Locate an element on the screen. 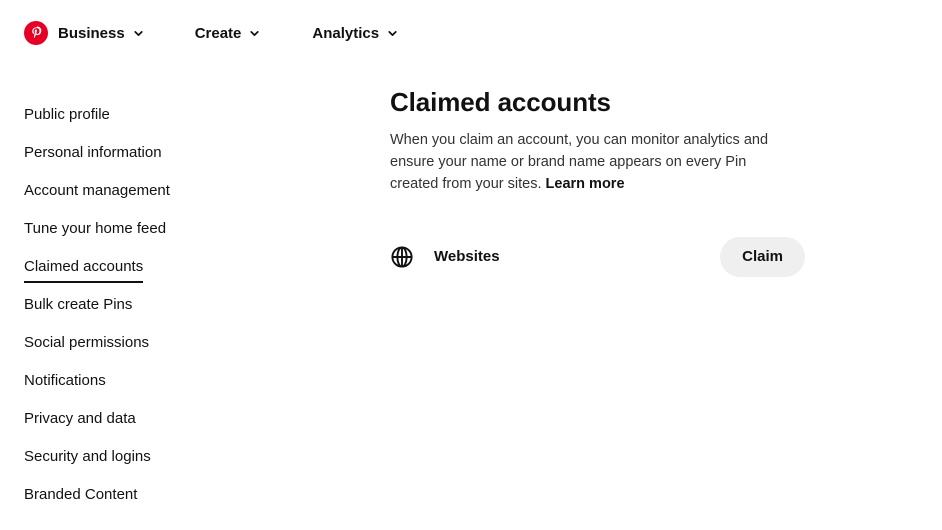  nav-item-business-label: Business is located at coordinates (91, 33).